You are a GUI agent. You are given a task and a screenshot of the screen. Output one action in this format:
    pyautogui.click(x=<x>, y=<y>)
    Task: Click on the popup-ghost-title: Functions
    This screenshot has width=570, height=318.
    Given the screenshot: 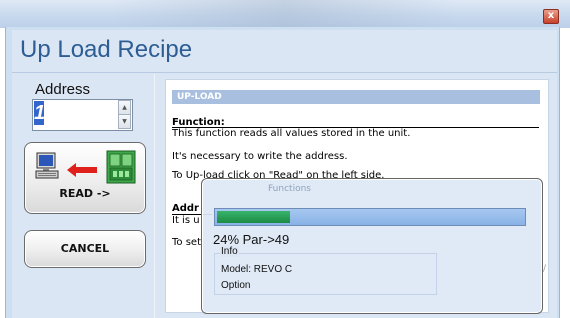 What is the action you would take?
    pyautogui.click(x=289, y=189)
    